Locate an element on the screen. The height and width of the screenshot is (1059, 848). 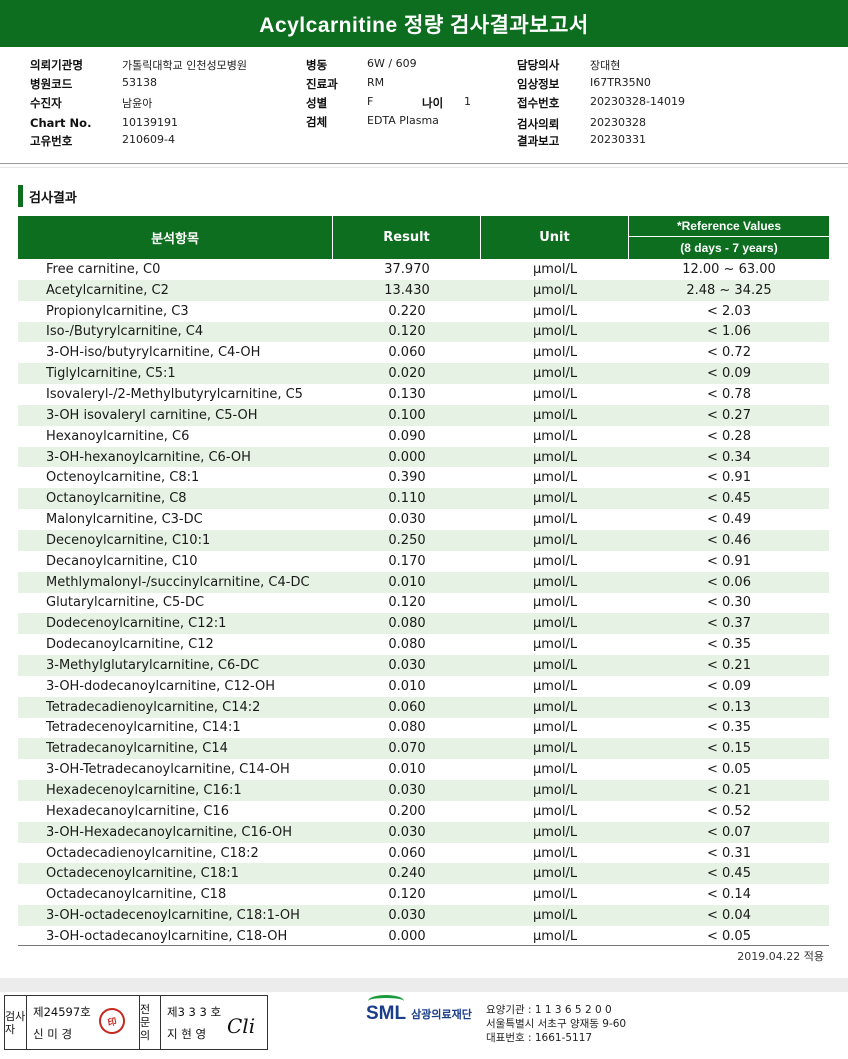
result-value: 0.100 is located at coordinates (407, 415).